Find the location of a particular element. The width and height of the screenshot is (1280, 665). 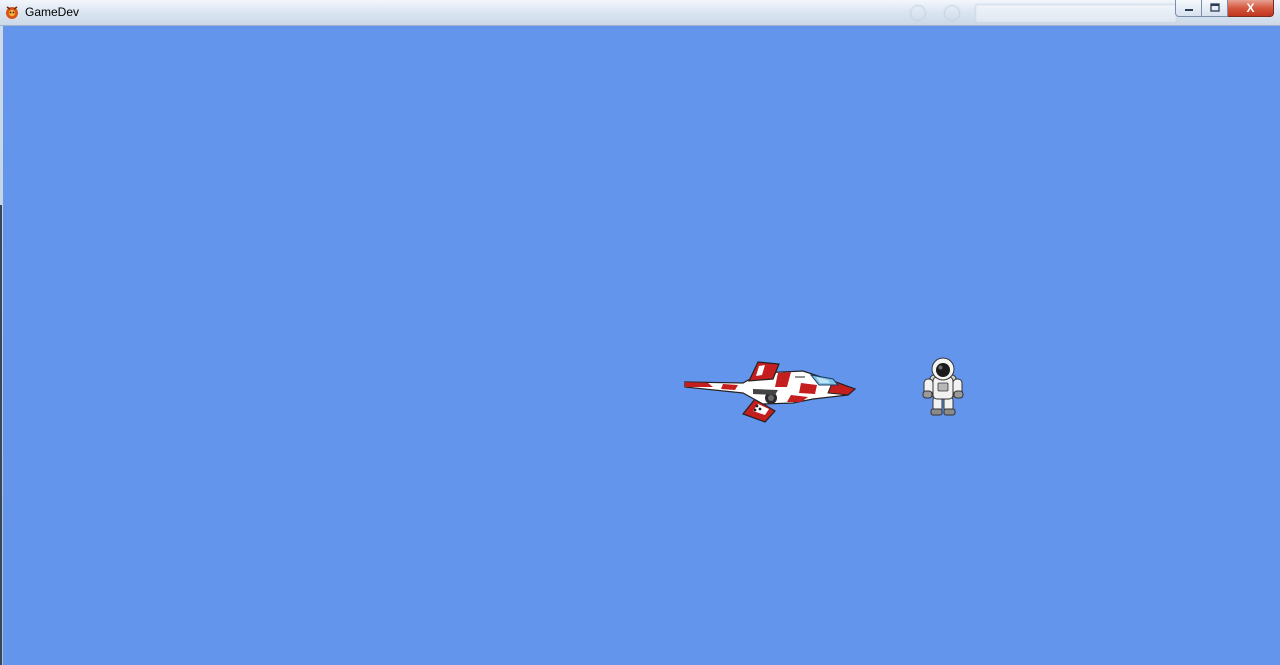

game-app-icon is located at coordinates (12, 12).